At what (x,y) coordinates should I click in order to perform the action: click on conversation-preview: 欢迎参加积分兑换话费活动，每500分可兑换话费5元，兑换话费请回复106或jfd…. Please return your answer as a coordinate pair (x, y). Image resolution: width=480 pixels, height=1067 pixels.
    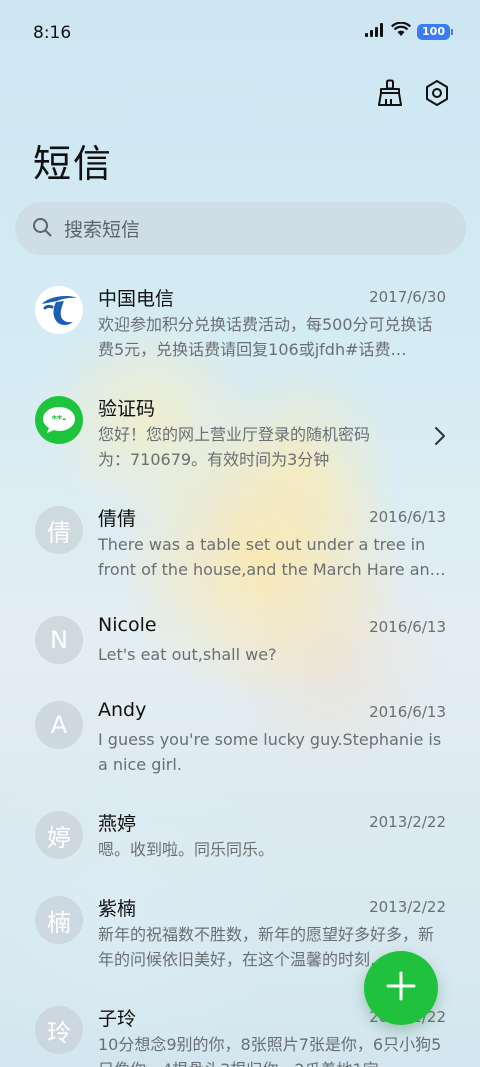
    Looking at the image, I should click on (265, 337).